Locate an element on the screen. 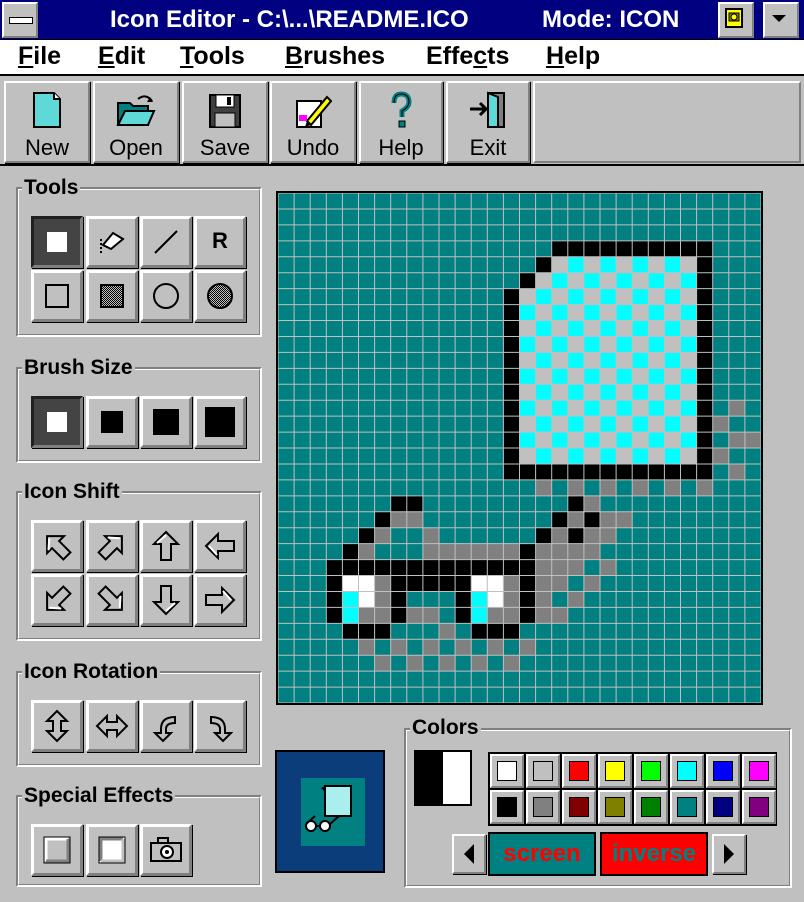 This screenshot has height=902, width=804. screen-color-button: screen is located at coordinates (542, 854).